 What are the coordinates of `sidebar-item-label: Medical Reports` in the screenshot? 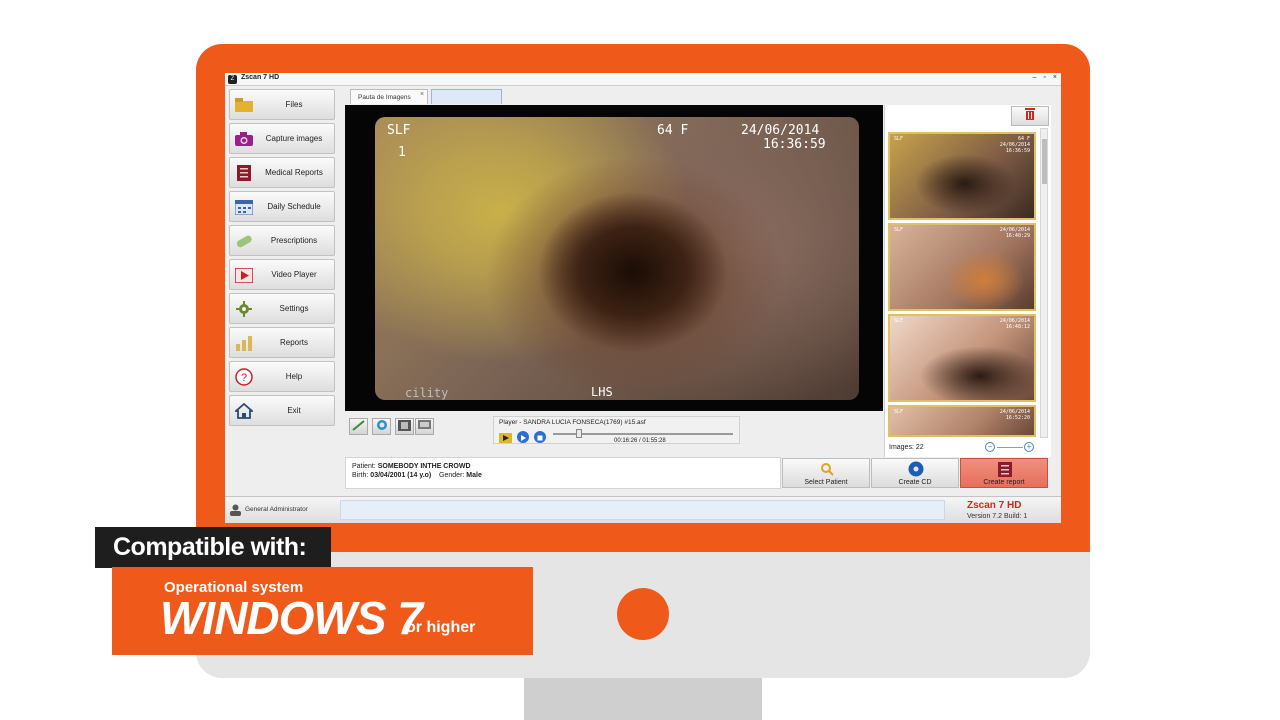 It's located at (294, 172).